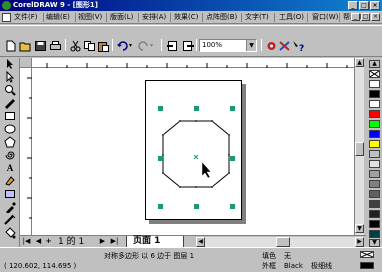 The width and height of the screenshot is (382, 272). Describe the element at coordinates (232, 158) in the screenshot. I see `selection-handle-right` at that location.